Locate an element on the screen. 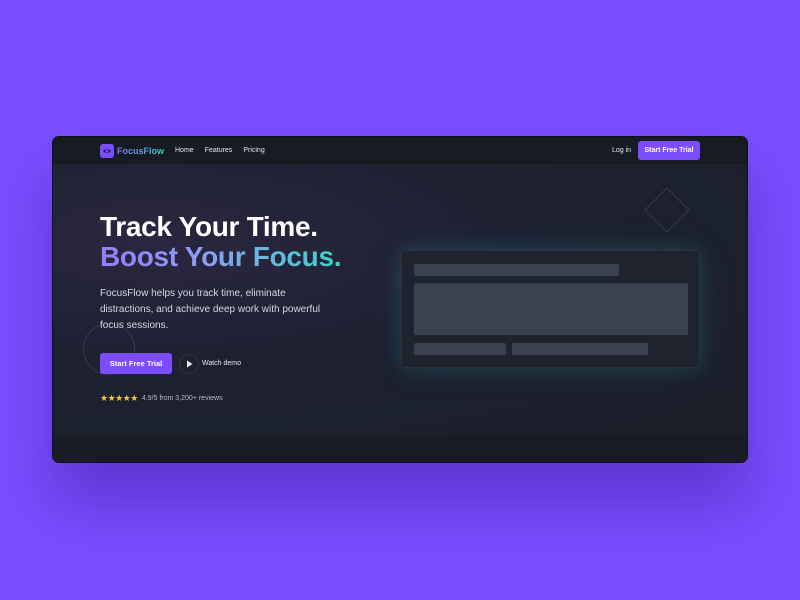 Image resolution: width=800 pixels, height=600 pixels. mockup-panel is located at coordinates (551, 309).